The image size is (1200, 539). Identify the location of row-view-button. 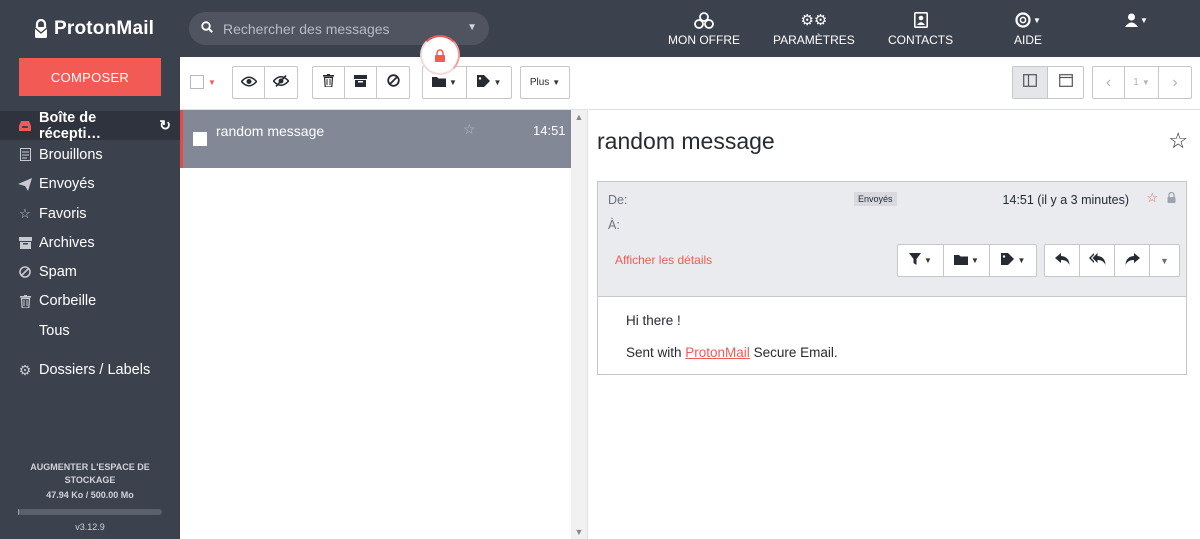
(1065, 82).